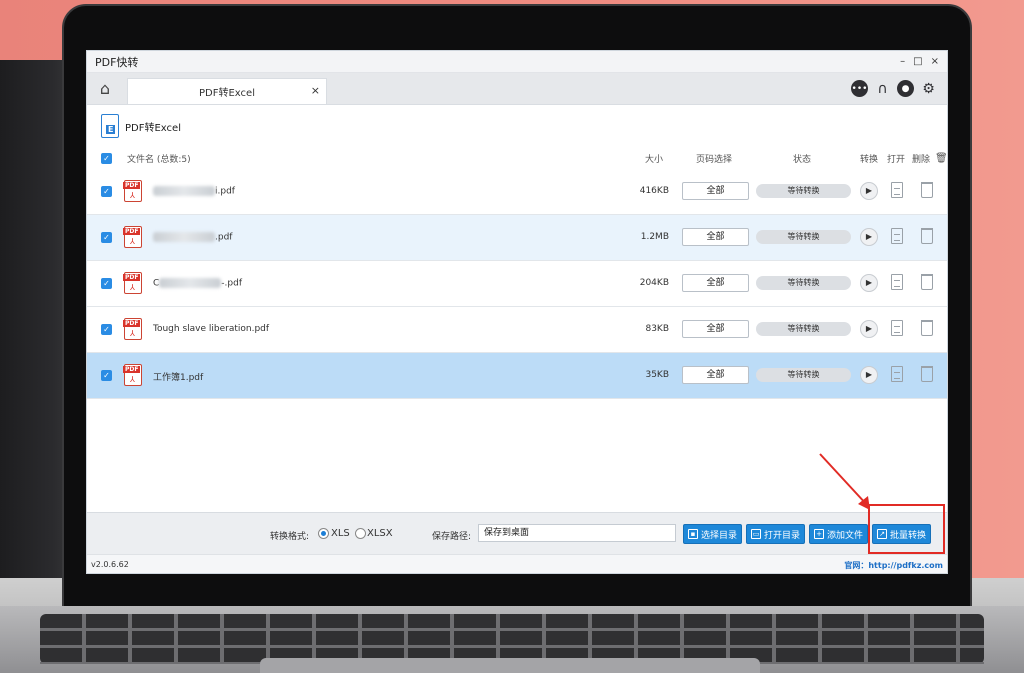 Image resolution: width=1024 pixels, height=673 pixels. What do you see at coordinates (380, 533) in the screenshot?
I see `format-option-xlsx: XLSX` at bounding box center [380, 533].